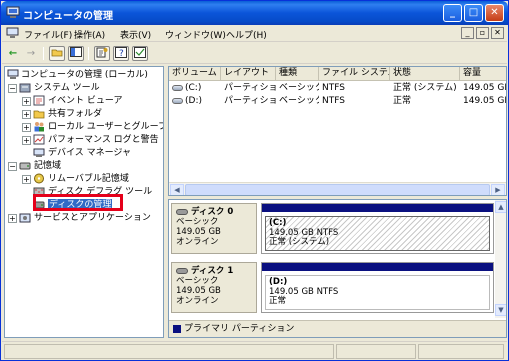  I want to click on menu-window: ウィンドウ(W), so click(195, 34).